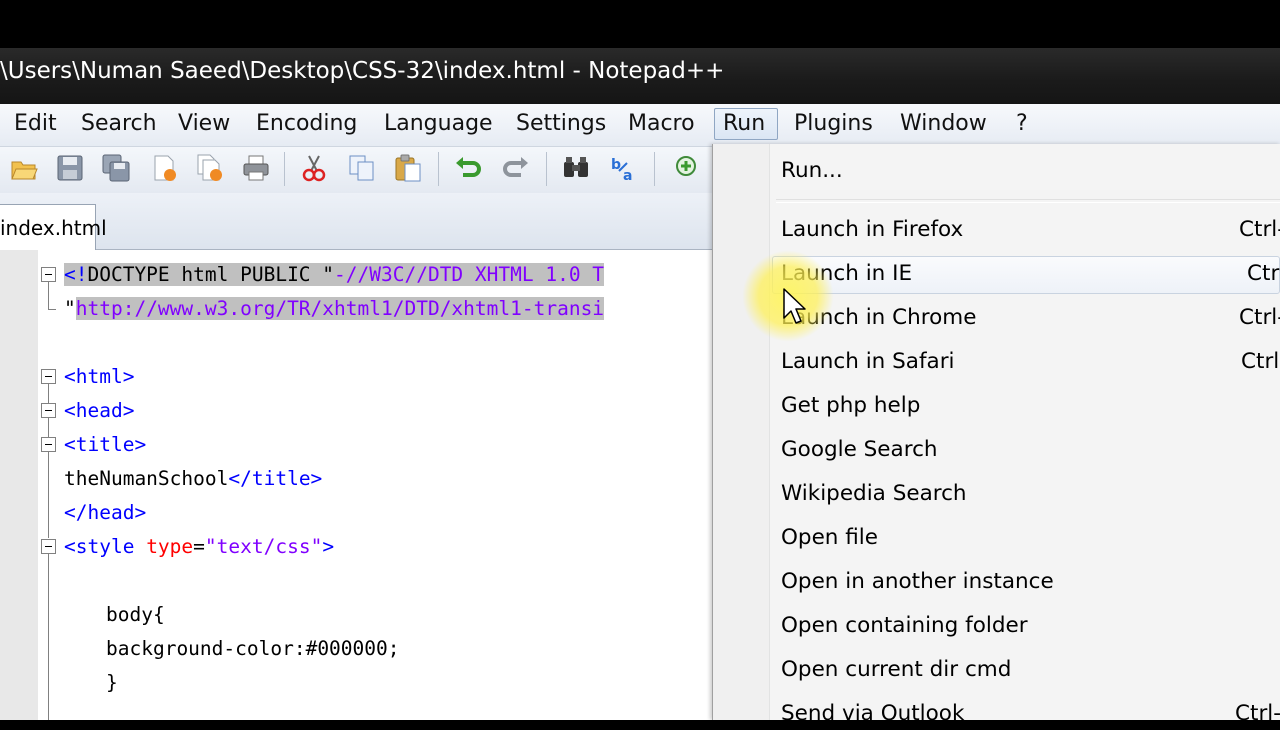 Image resolution: width=1280 pixels, height=730 pixels. What do you see at coordinates (275, 478) in the screenshot?
I see `code-token: </title>` at bounding box center [275, 478].